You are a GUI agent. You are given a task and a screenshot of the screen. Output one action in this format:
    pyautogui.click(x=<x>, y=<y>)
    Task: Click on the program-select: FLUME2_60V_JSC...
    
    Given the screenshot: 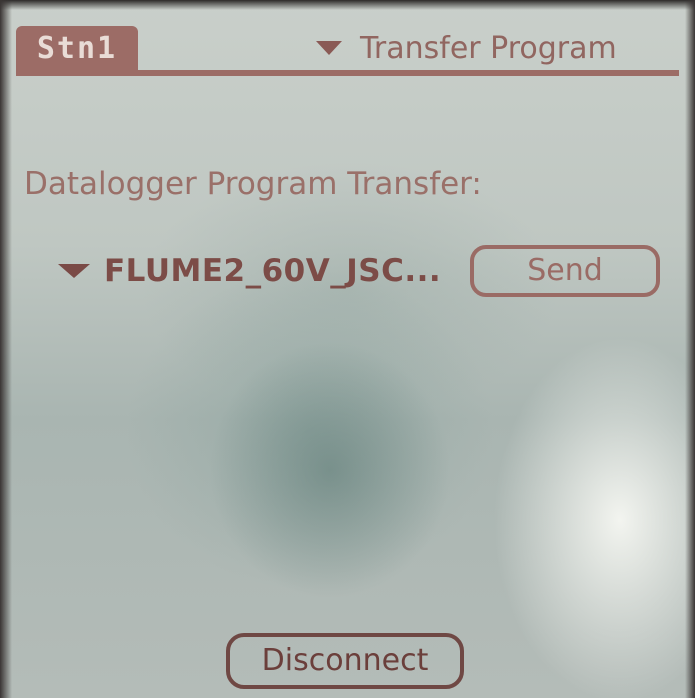 What is the action you would take?
    pyautogui.click(x=249, y=271)
    